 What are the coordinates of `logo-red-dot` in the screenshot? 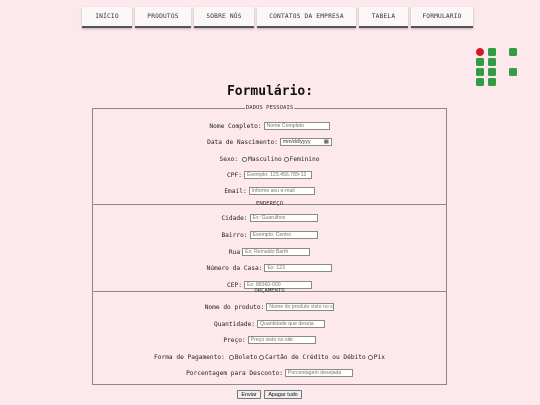 It's located at (480, 52).